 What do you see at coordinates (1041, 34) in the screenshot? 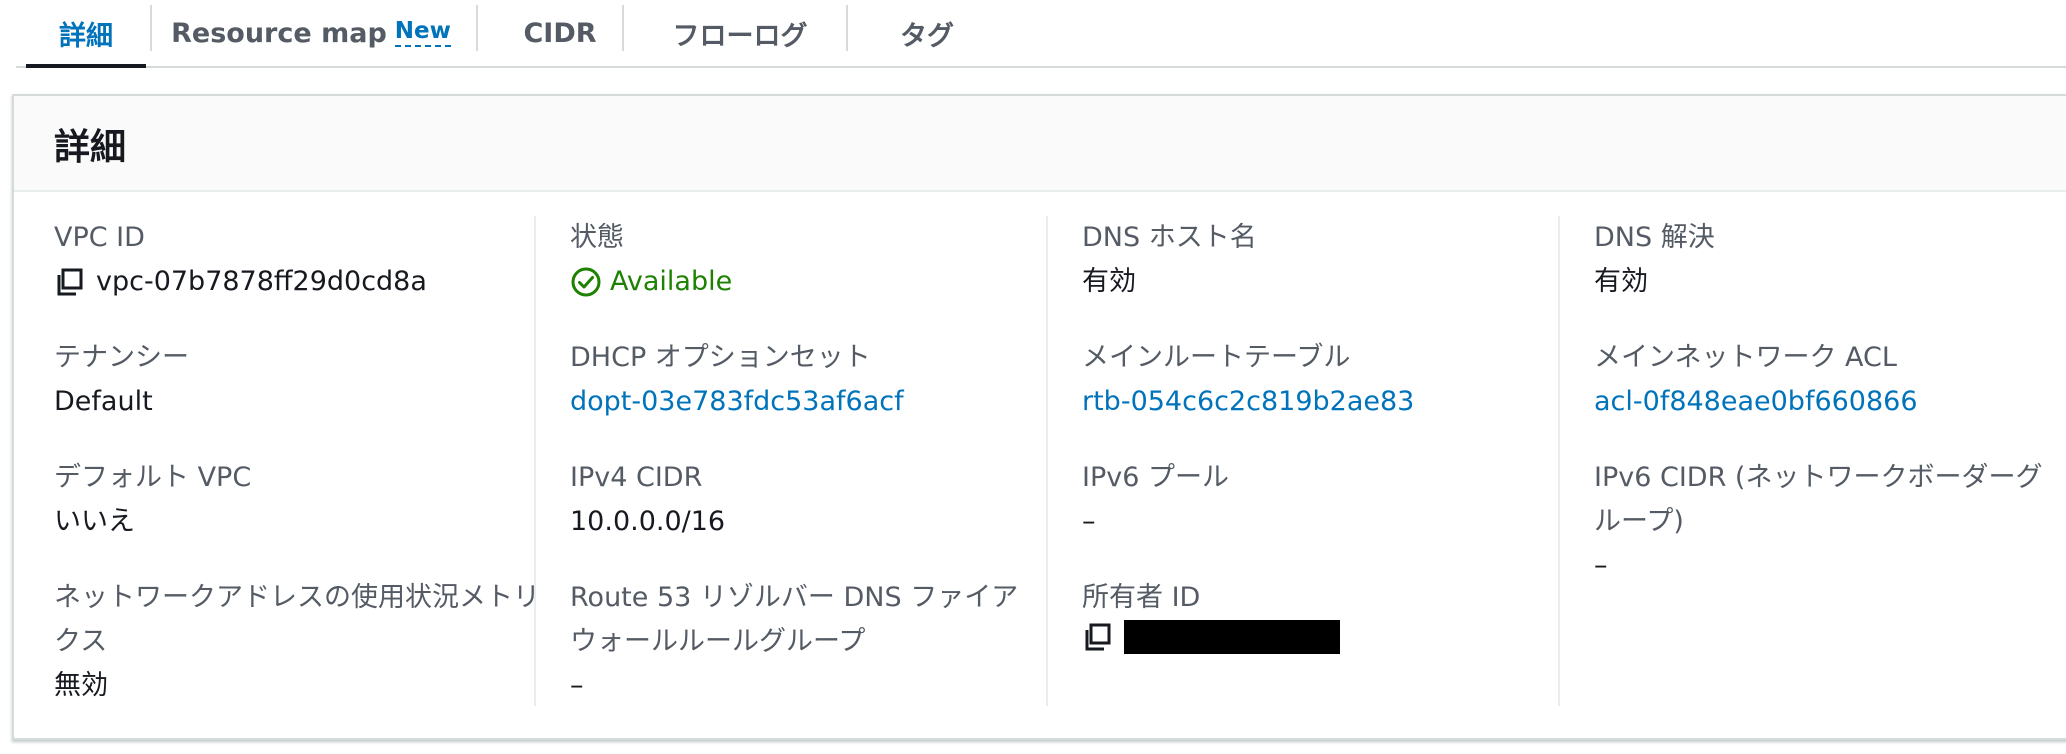
I see `tab-bar: 詳細 Resource map New CIDR フローログ タグ` at bounding box center [1041, 34].